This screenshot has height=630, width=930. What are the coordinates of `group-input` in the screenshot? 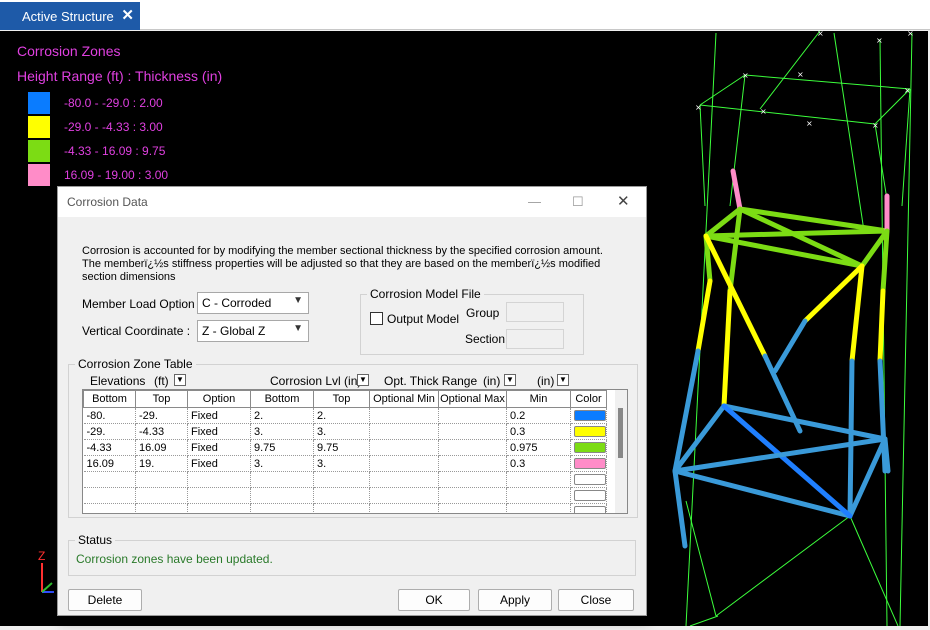 It's located at (535, 312).